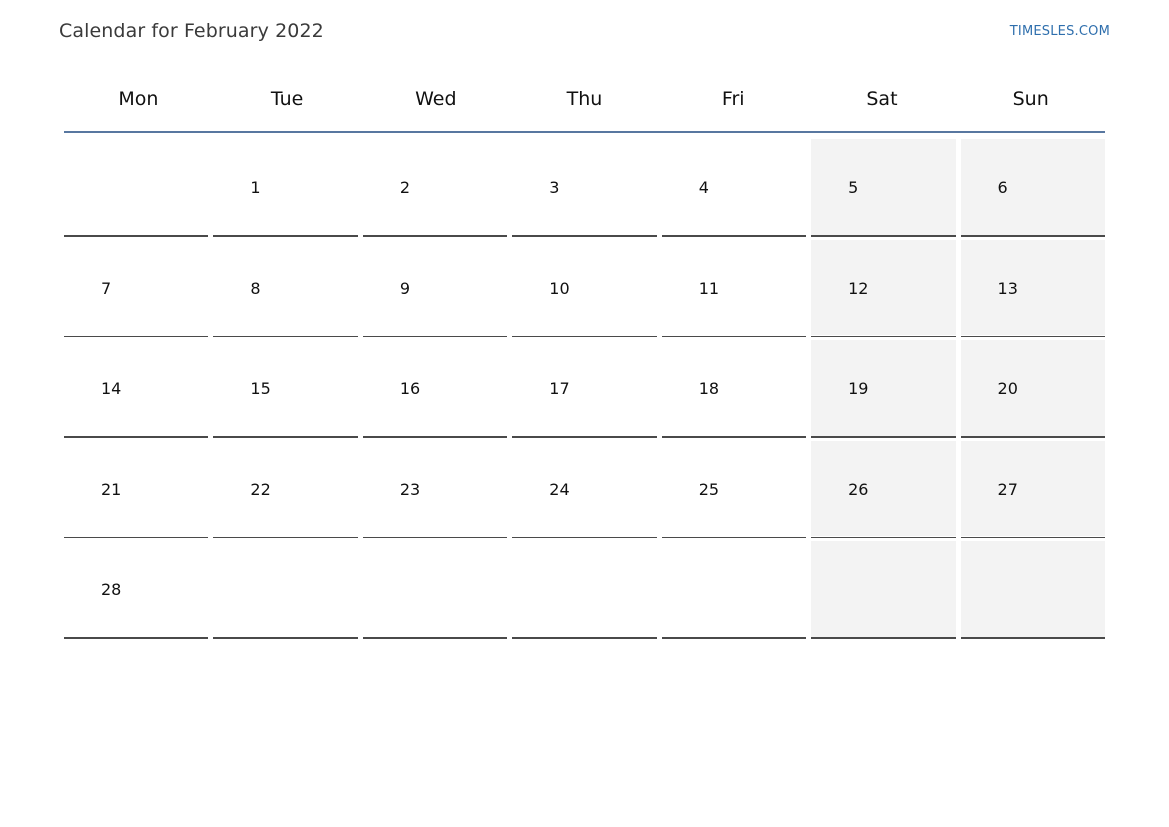  I want to click on week-row: 21 22 23 24 25 26 27, so click(587, 488).